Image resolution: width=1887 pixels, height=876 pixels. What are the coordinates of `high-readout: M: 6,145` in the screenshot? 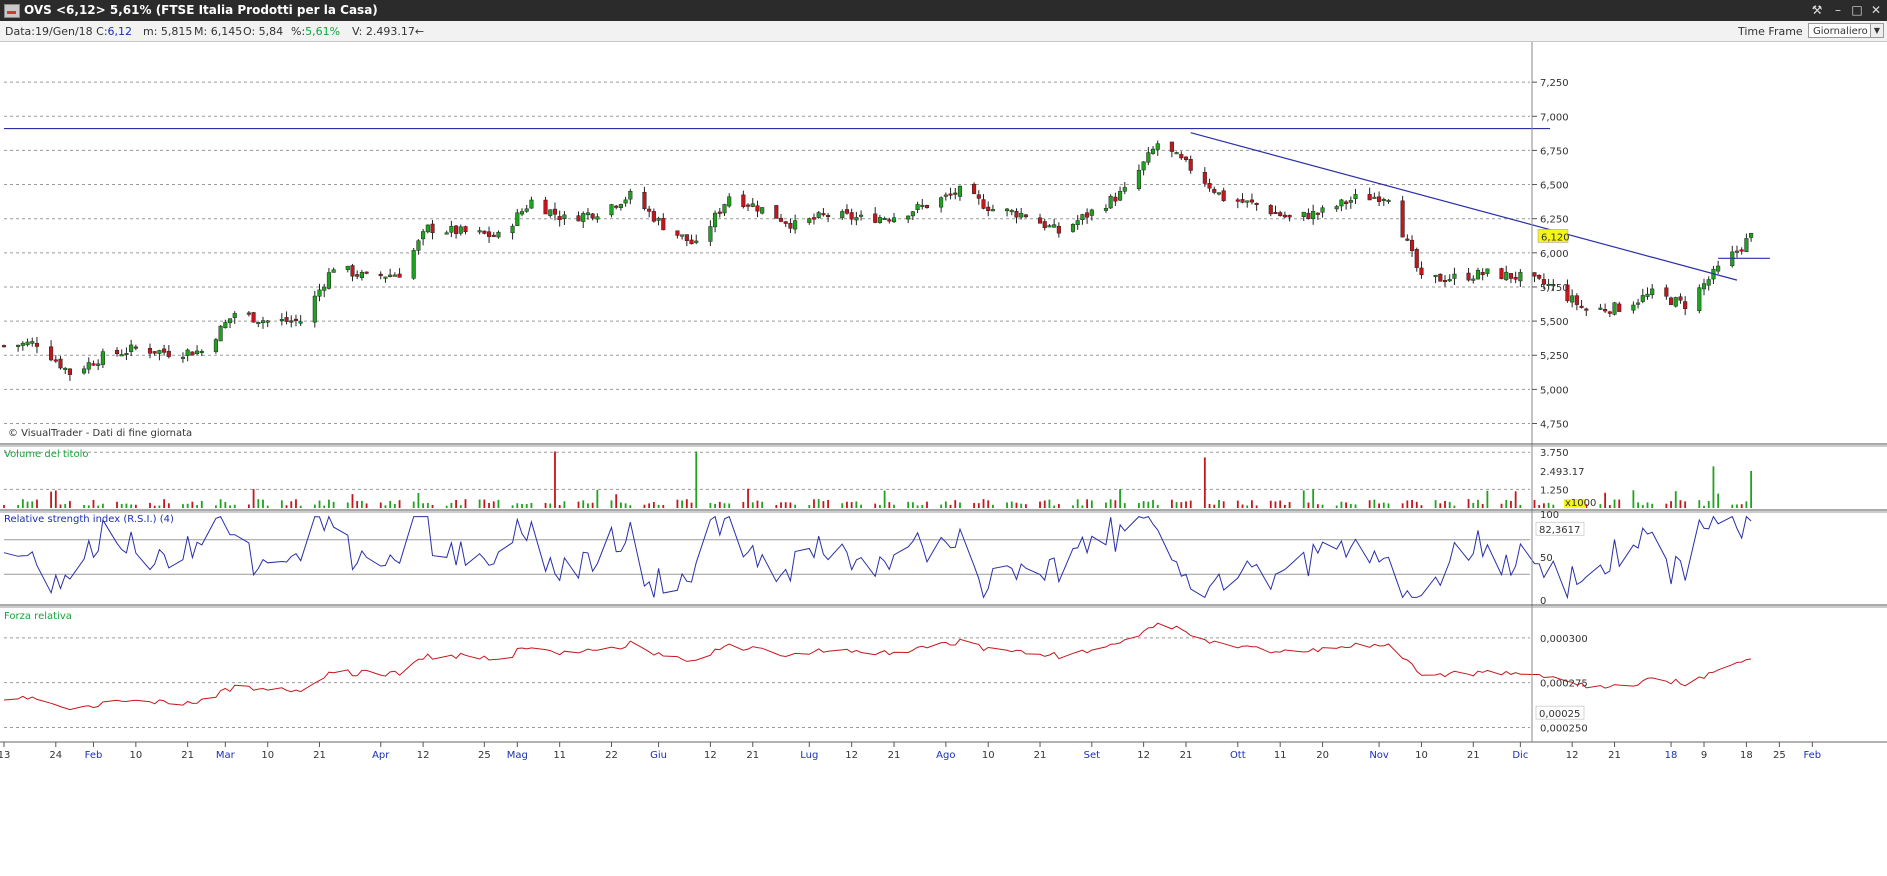 It's located at (218, 31).